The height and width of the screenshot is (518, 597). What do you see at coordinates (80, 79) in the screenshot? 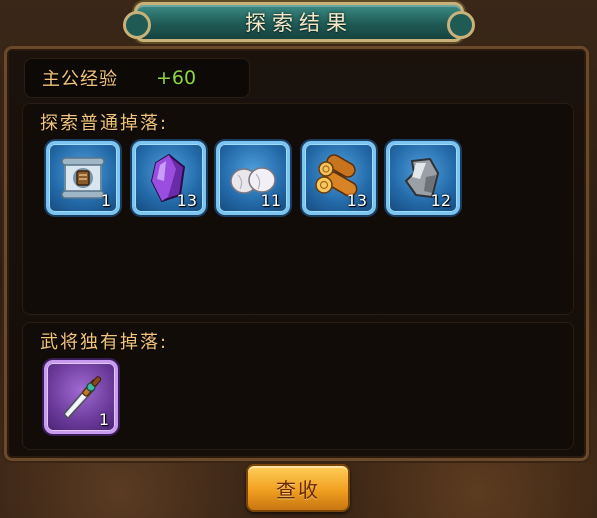
I see `exp-label: 主公经验` at bounding box center [80, 79].